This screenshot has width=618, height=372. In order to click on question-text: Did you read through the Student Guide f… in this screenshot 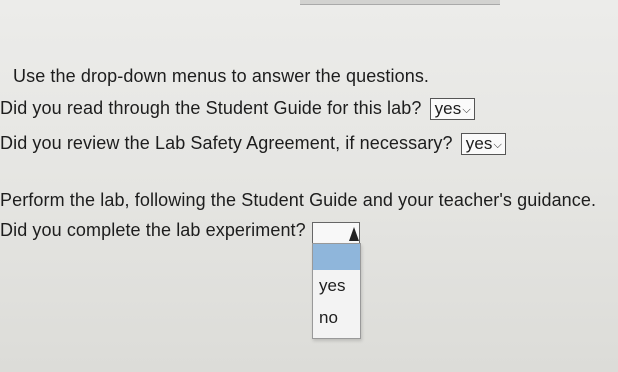, I will do `click(211, 108)`.